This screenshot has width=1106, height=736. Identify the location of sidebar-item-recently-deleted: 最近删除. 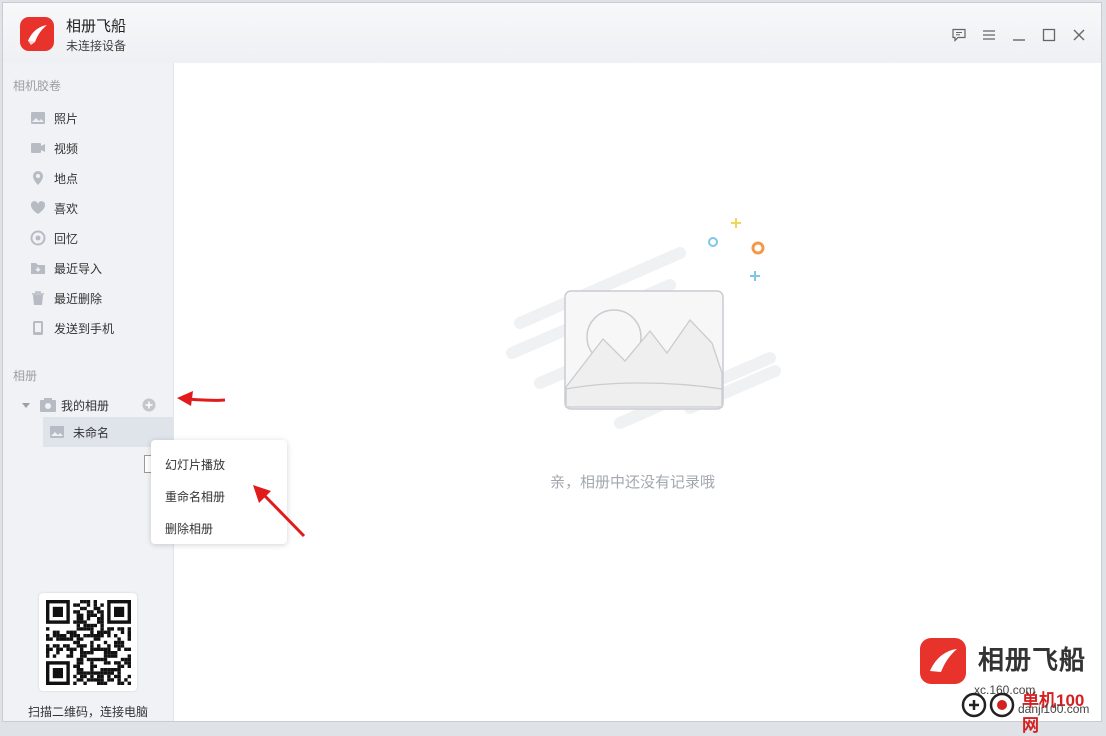
(88, 298).